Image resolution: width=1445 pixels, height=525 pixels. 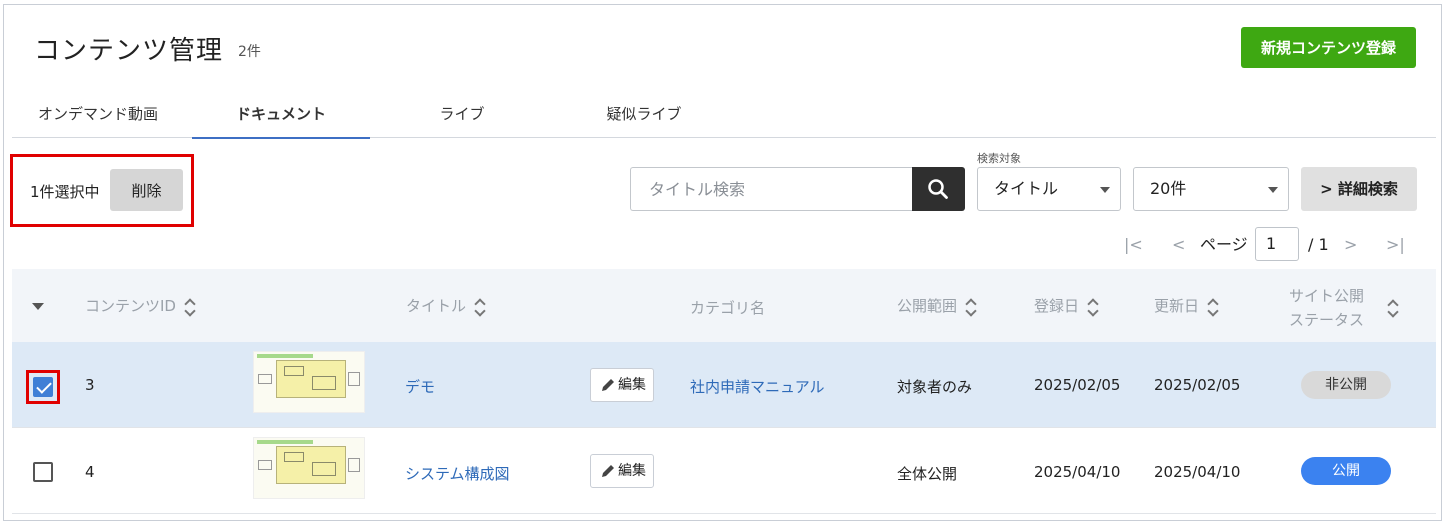 I want to click on search-target-value: タイトル, so click(x=1026, y=188).